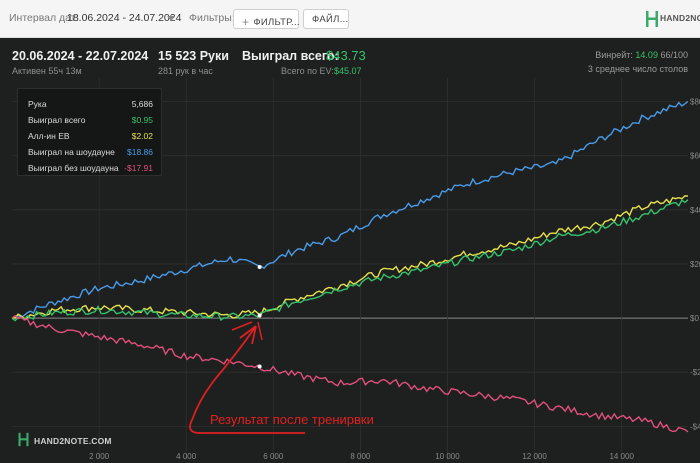  I want to click on watermark-text: HAND2NOTE.COM, so click(73, 441).